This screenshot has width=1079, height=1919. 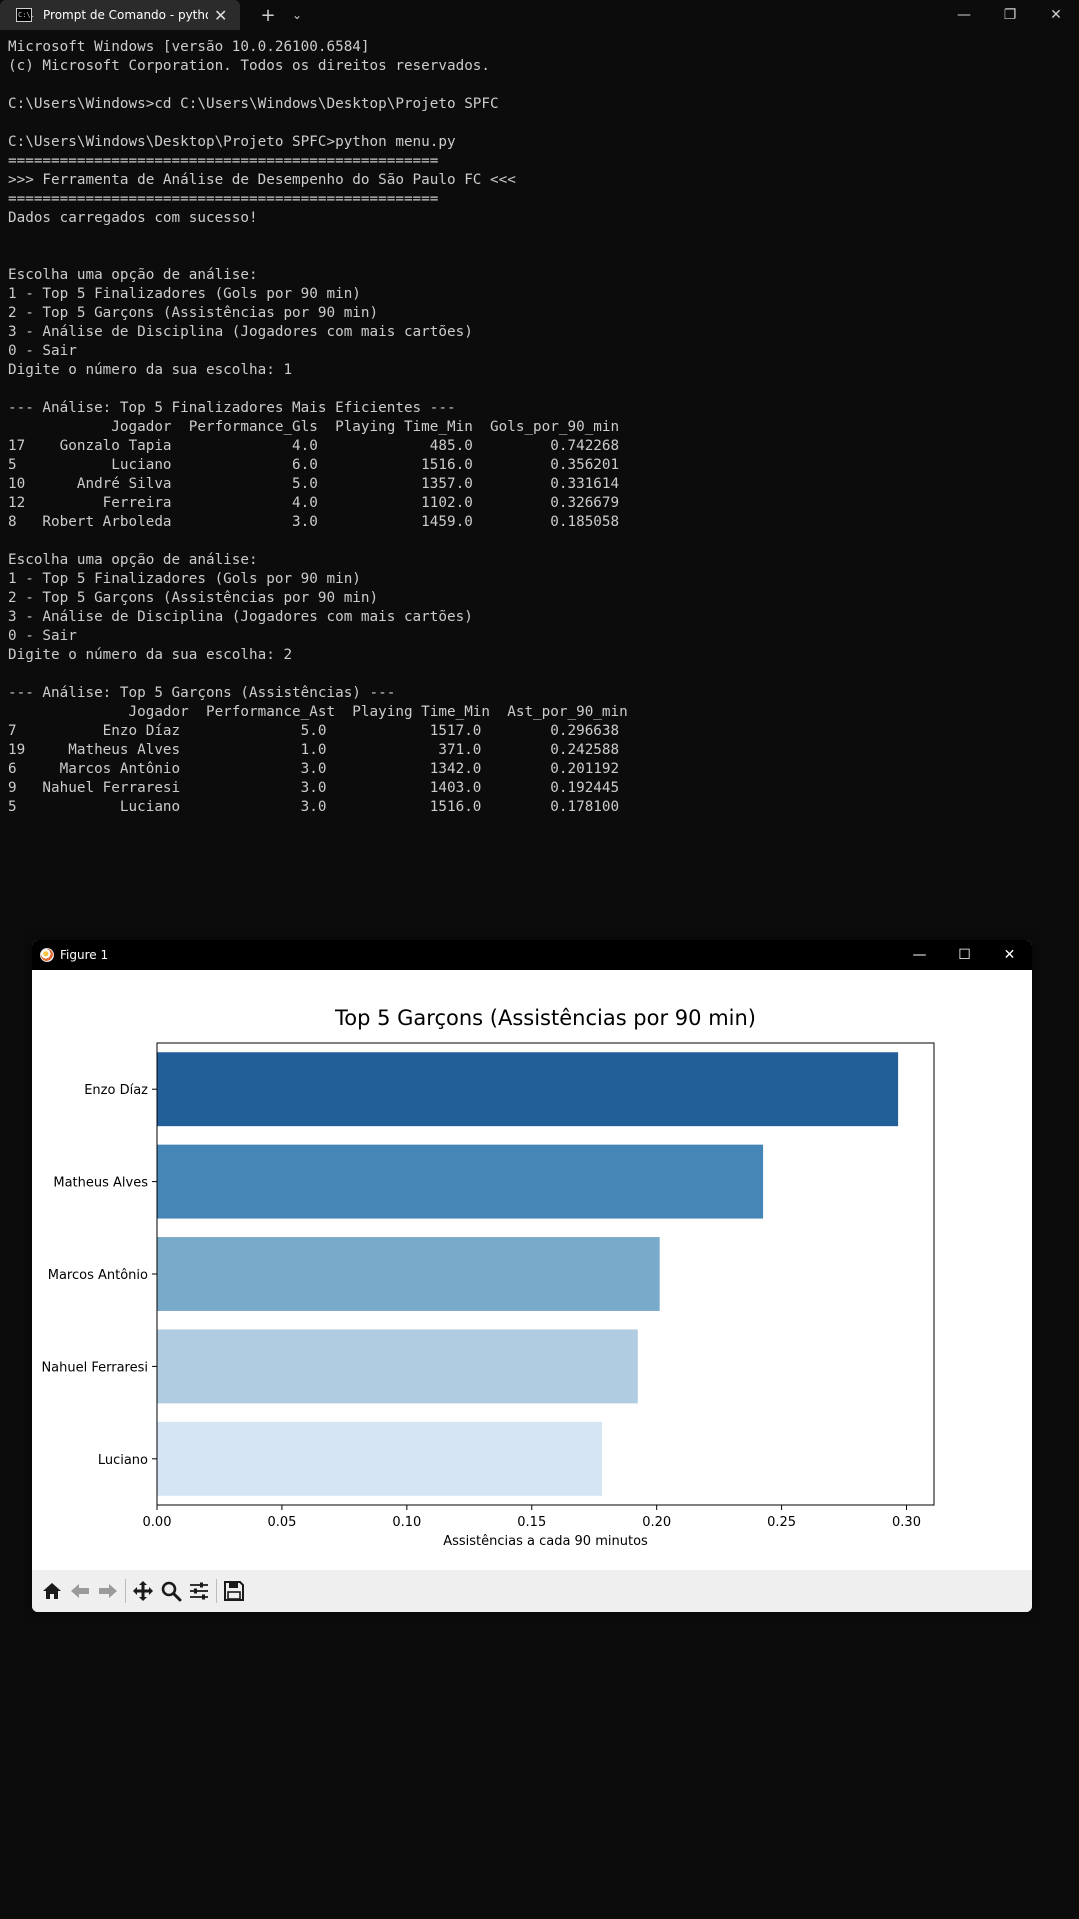 What do you see at coordinates (314, 446) in the screenshot?
I see `terminal-line: 17 Gonzalo Tapia 4.0 485.0 0.742268` at bounding box center [314, 446].